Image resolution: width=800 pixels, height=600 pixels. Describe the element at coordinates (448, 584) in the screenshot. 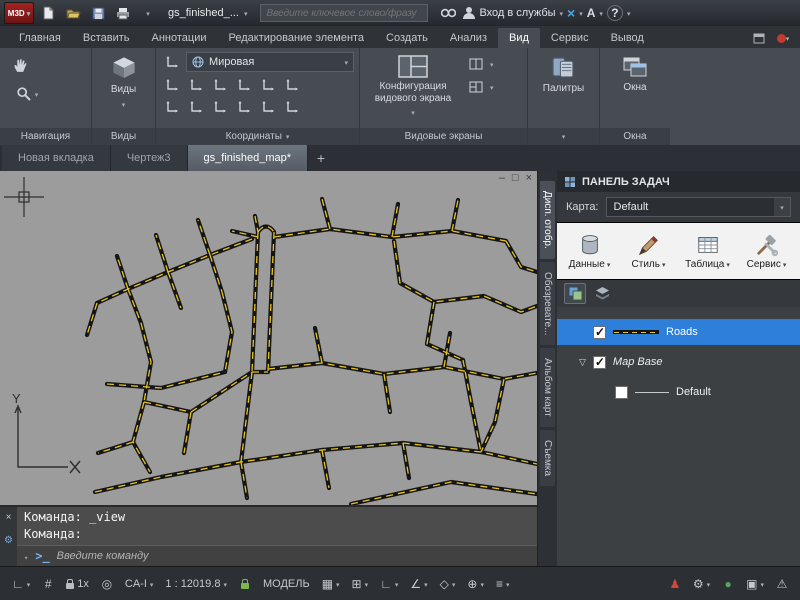

I see `isodraft-button: ◇` at that location.